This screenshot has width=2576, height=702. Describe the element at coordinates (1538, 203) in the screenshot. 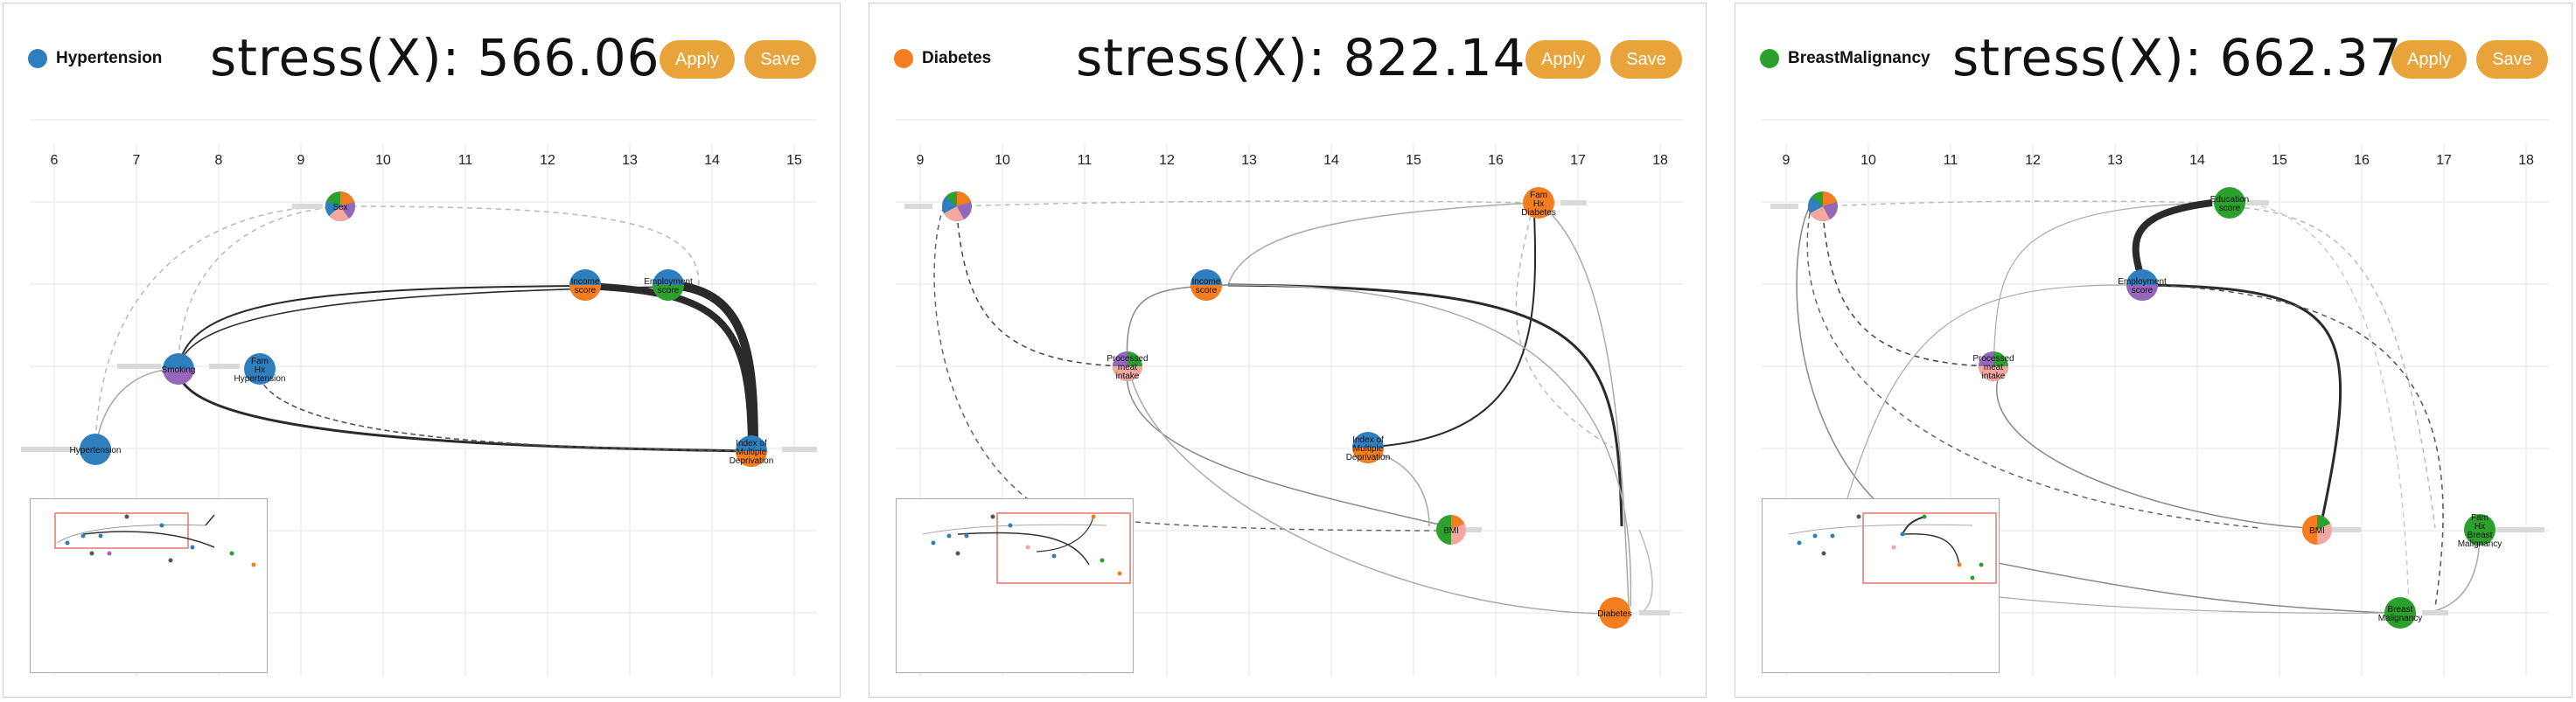

I see `graph-node-fam-hx-diabetes: Fam Hx Diabetes` at that location.